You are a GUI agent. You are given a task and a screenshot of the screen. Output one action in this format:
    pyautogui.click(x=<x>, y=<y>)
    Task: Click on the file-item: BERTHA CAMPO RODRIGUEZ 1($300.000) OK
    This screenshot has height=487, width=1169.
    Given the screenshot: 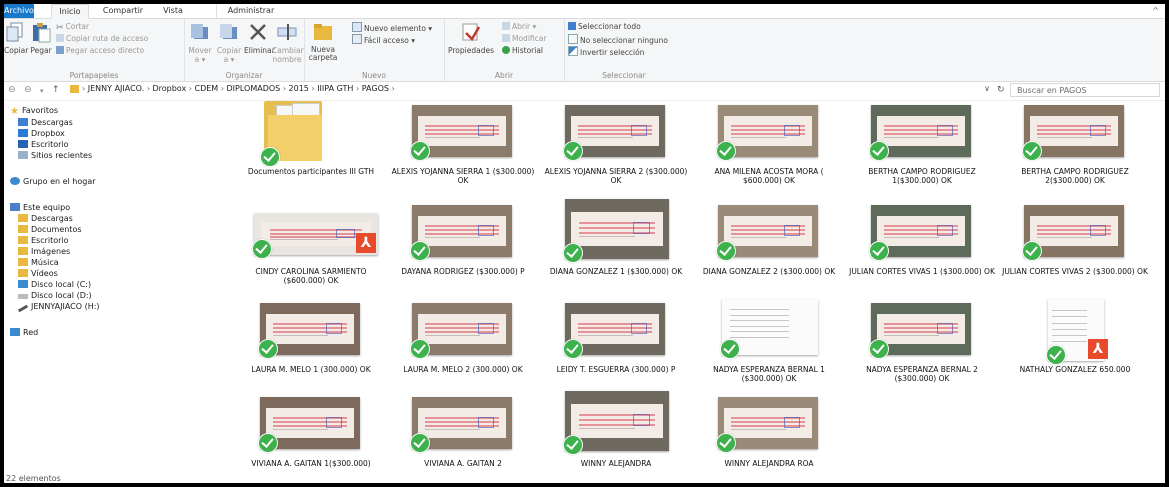 What is the action you would take?
    pyautogui.click(x=922, y=151)
    